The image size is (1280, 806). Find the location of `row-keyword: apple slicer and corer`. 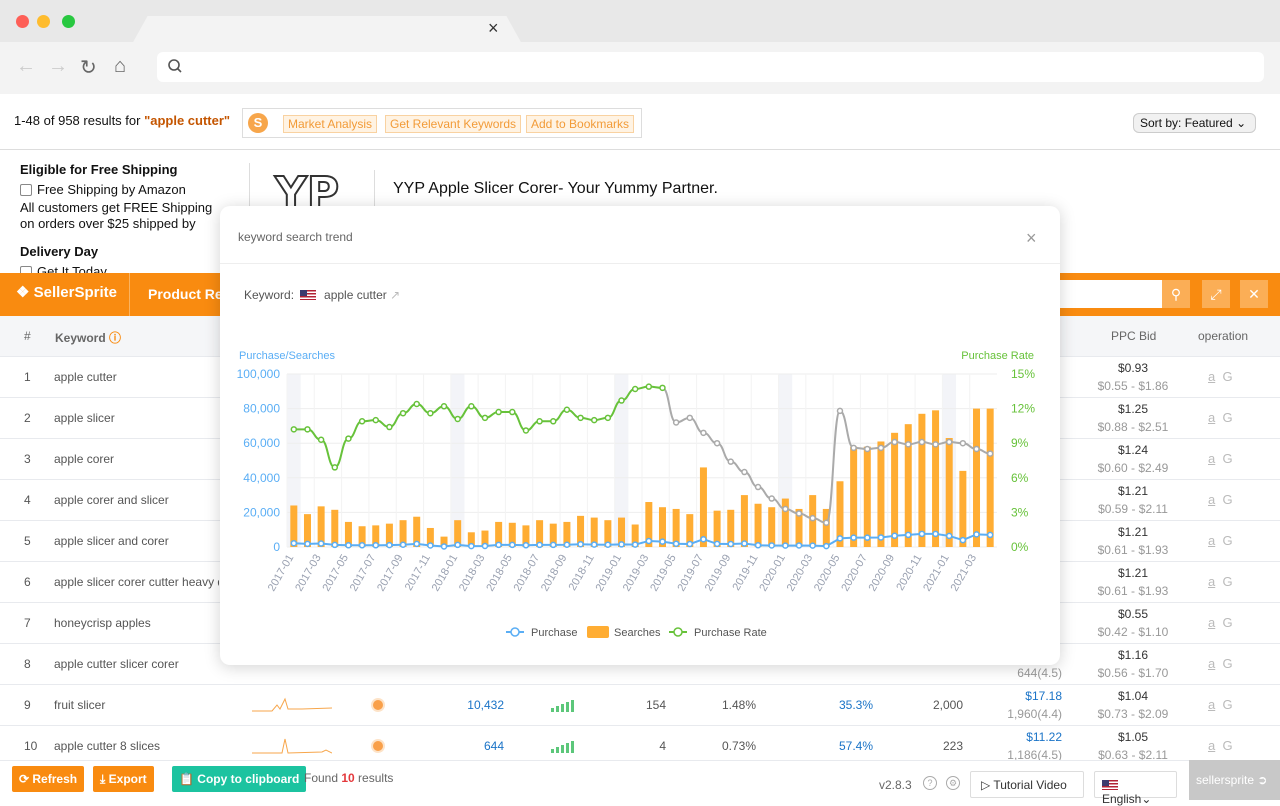

row-keyword: apple slicer and corer is located at coordinates (136, 541).